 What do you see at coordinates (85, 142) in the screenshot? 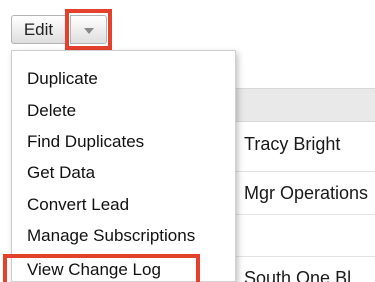
I see `menu-item-find-duplicates: Find Duplicates` at bounding box center [85, 142].